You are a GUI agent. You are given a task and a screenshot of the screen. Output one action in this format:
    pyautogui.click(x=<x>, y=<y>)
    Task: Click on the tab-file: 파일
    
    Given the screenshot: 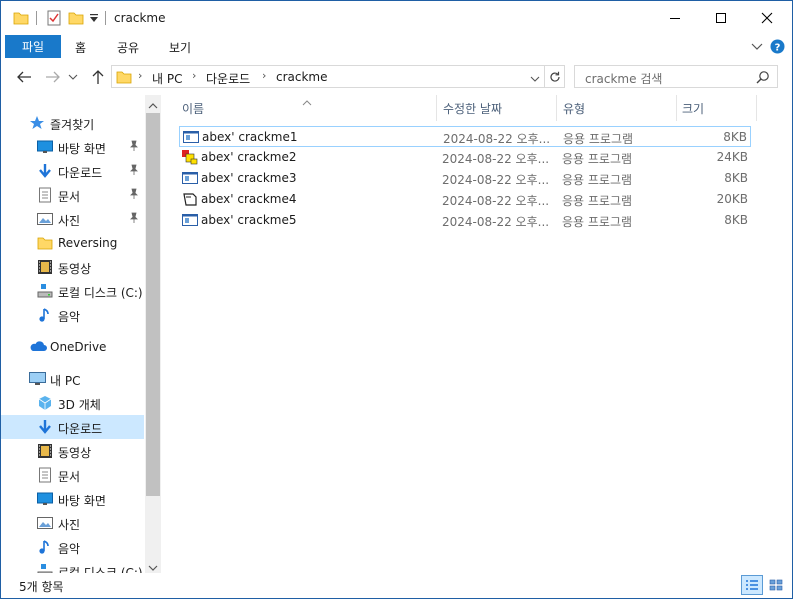 What is the action you would take?
    pyautogui.click(x=33, y=46)
    